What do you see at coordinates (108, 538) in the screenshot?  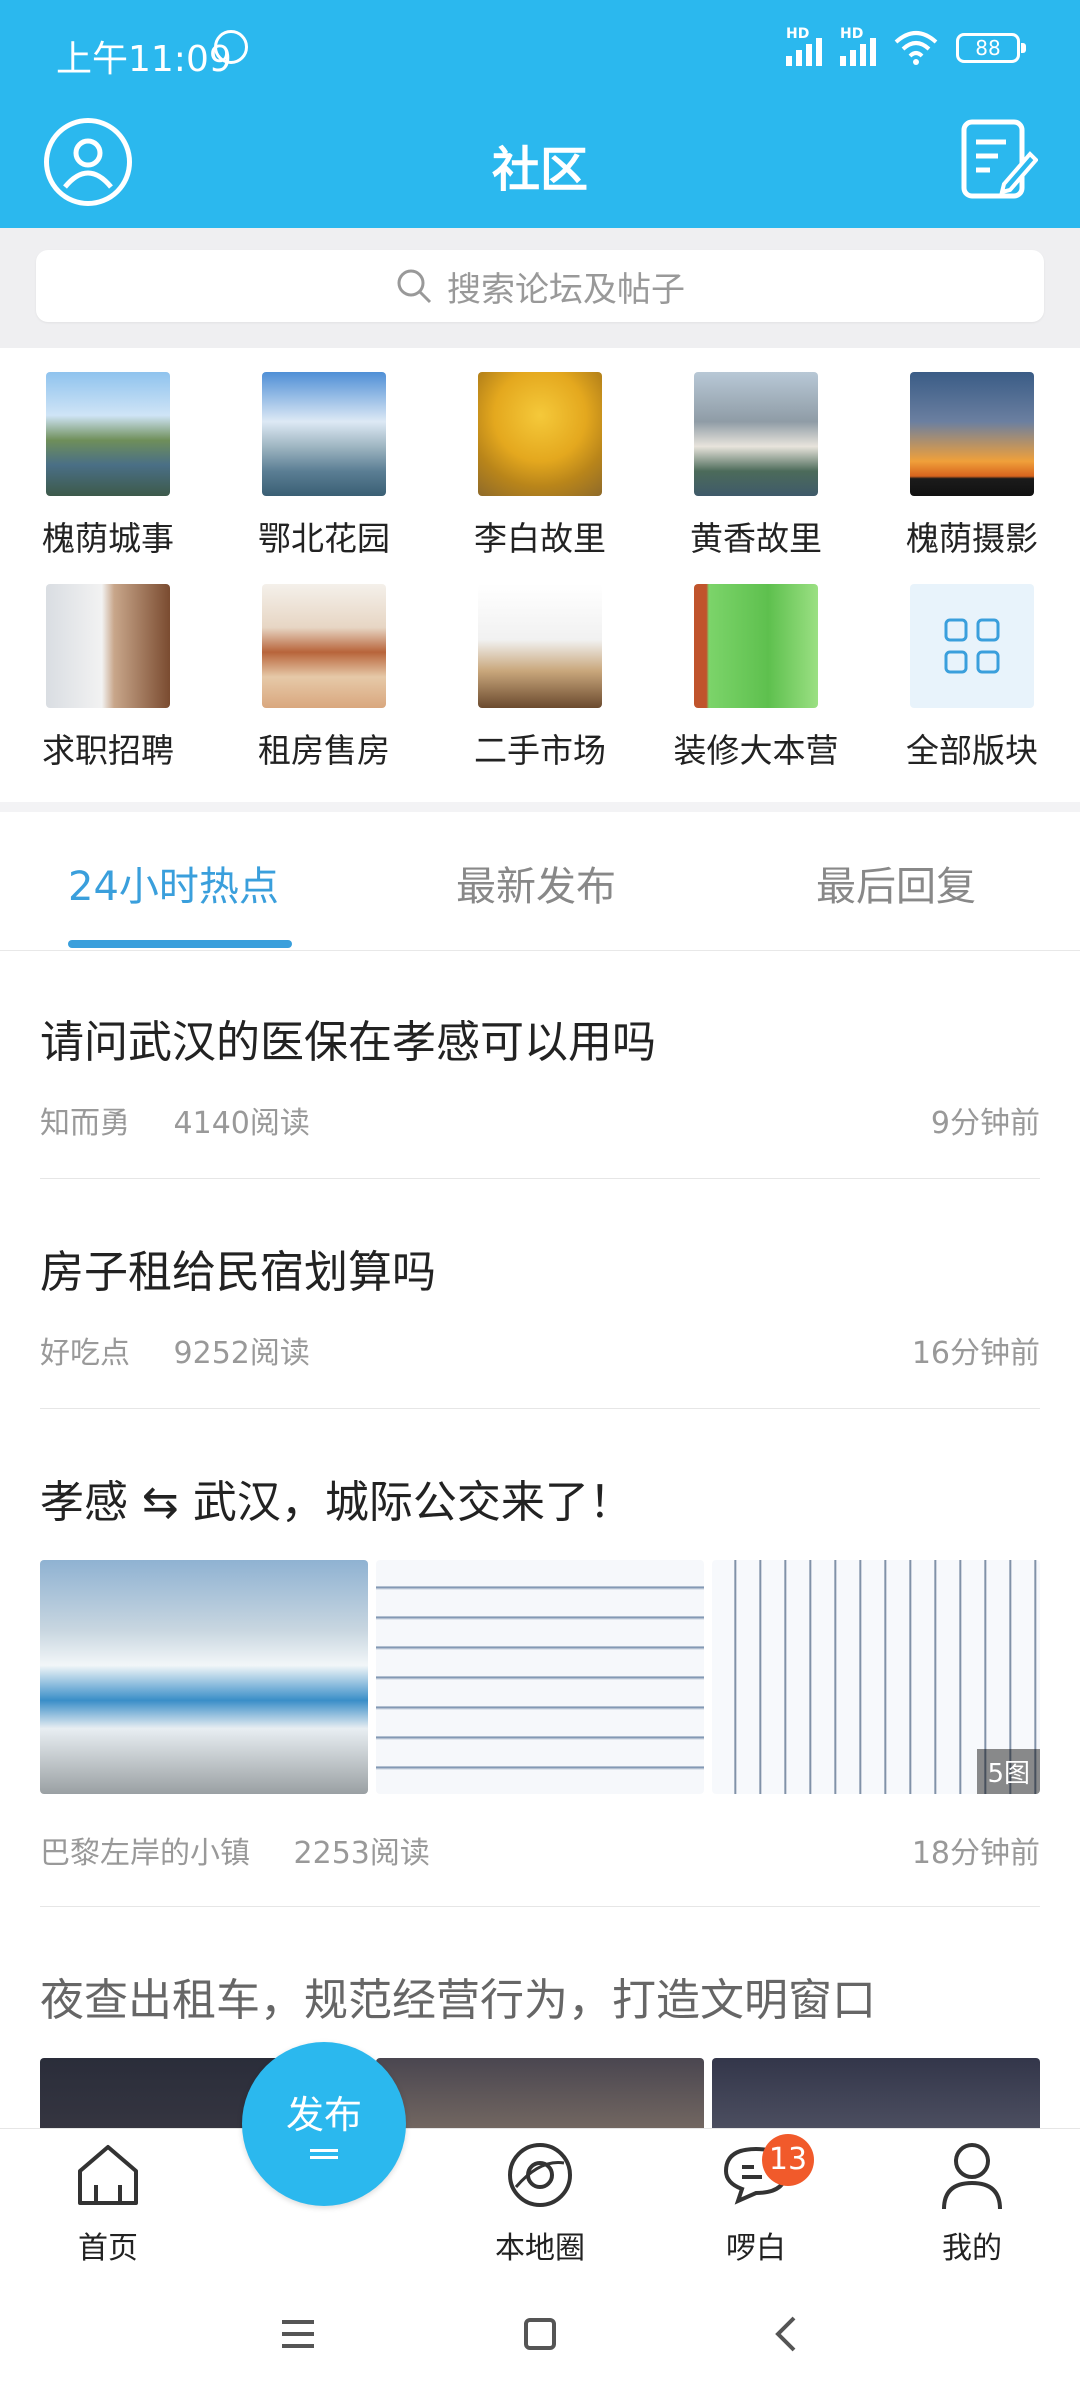 I see `category-label: 槐荫城事` at bounding box center [108, 538].